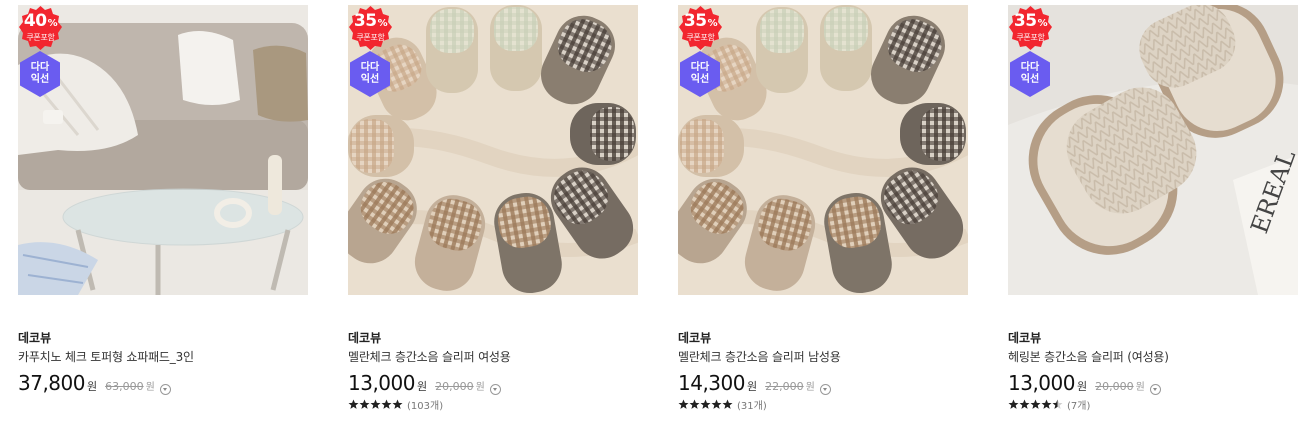 The image size is (1310, 437). Describe the element at coordinates (823, 404) in the screenshot. I see `rating-row: (31개)` at that location.